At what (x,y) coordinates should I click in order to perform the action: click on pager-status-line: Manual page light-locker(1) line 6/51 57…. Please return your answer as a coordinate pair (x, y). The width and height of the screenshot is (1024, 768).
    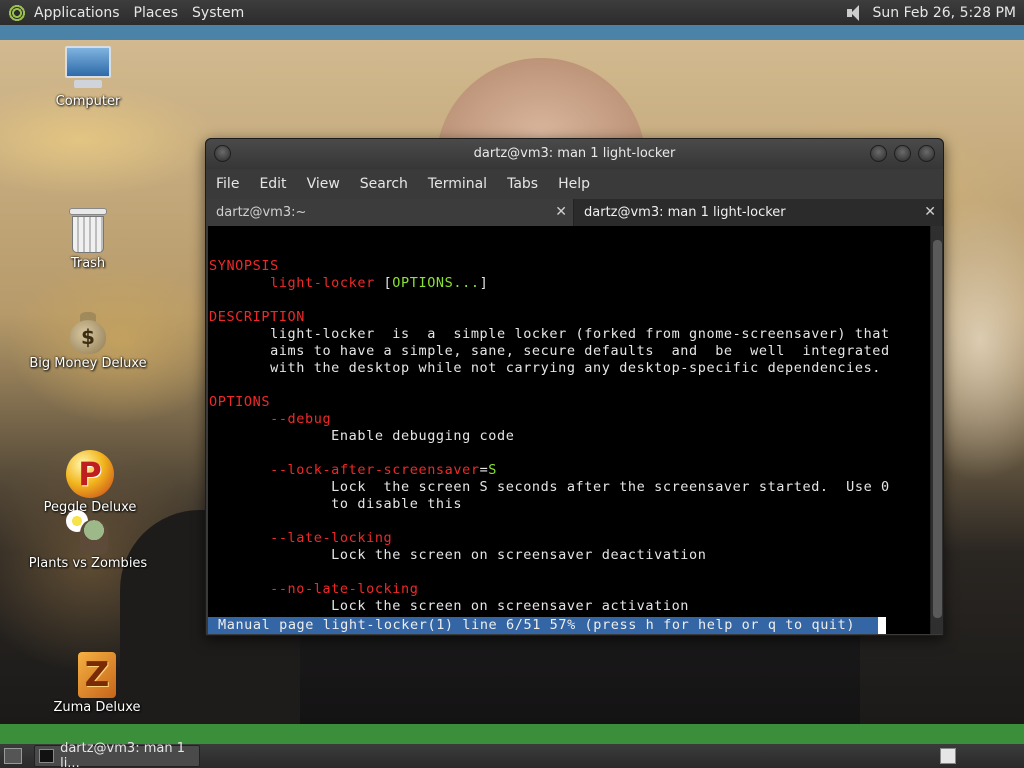
    Looking at the image, I should click on (543, 625).